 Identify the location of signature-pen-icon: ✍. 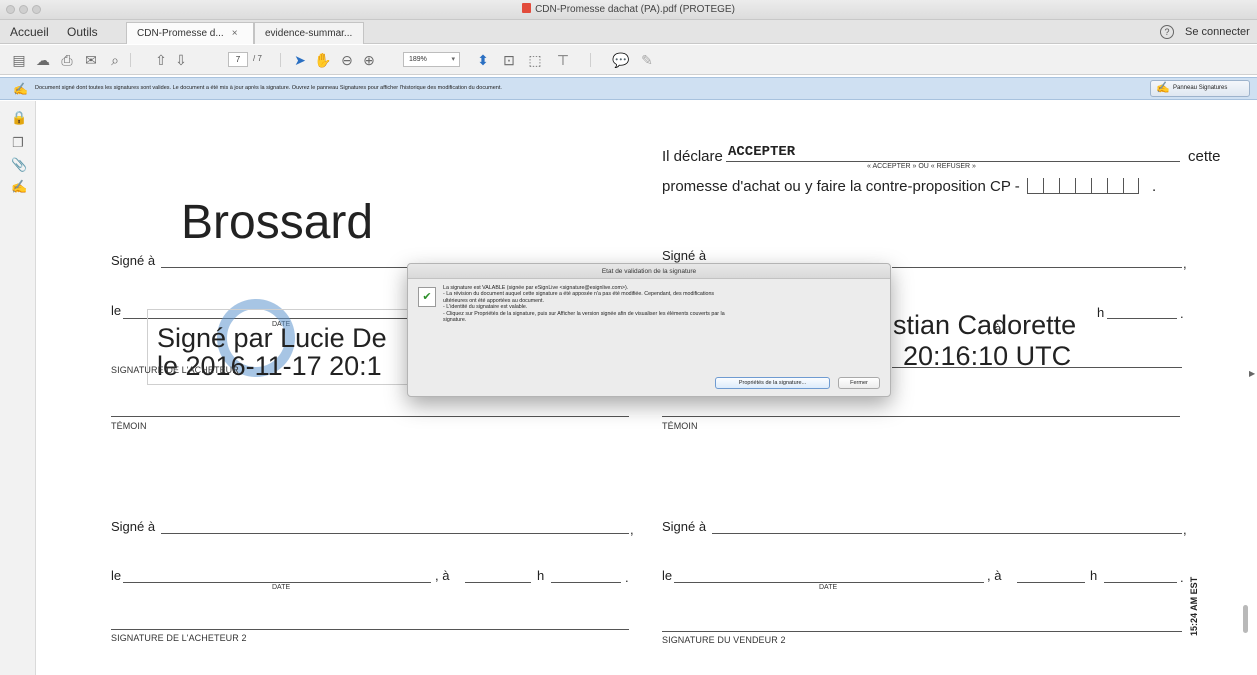
(1163, 88).